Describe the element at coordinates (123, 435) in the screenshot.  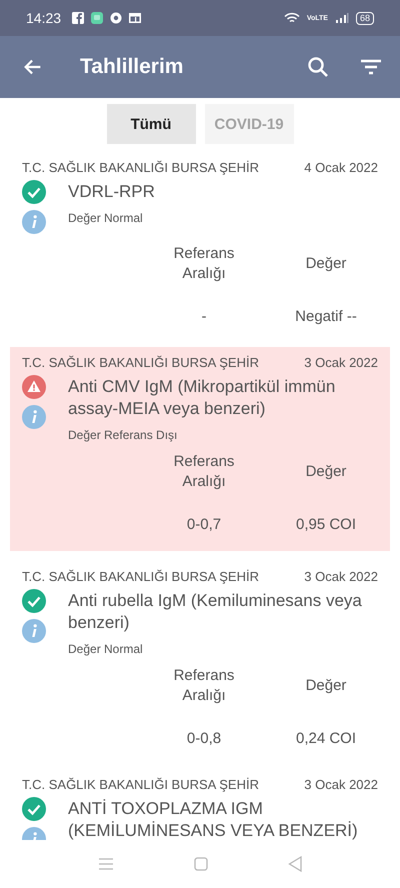
I see `result-status: Değer Referans Dışı` at that location.